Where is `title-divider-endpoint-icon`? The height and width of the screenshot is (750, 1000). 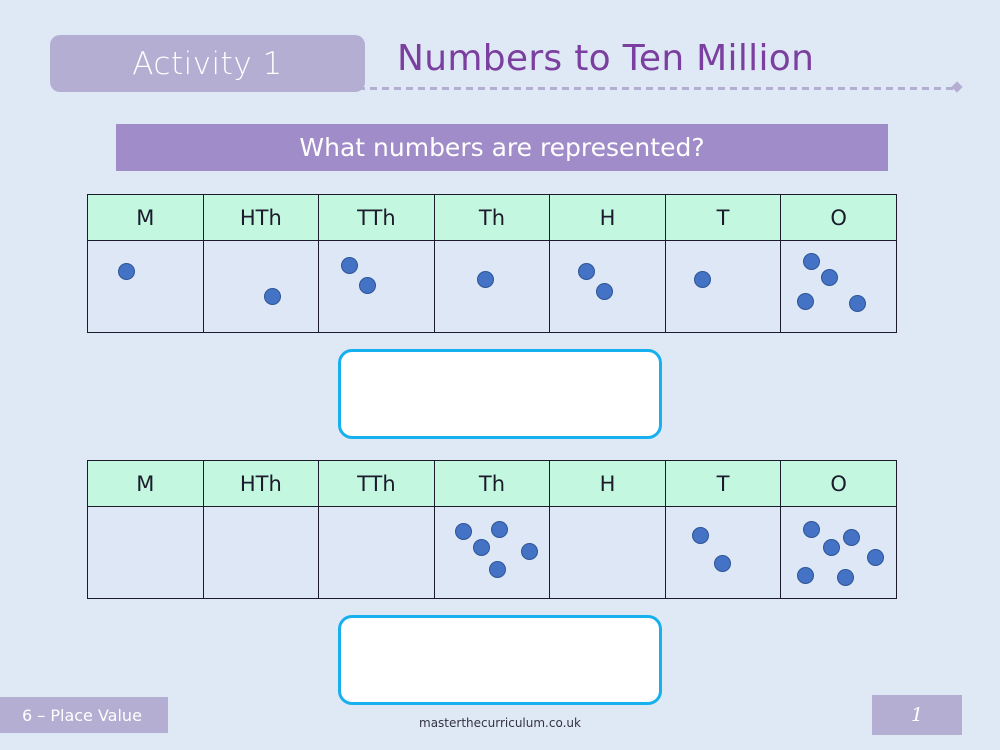 title-divider-endpoint-icon is located at coordinates (957, 87).